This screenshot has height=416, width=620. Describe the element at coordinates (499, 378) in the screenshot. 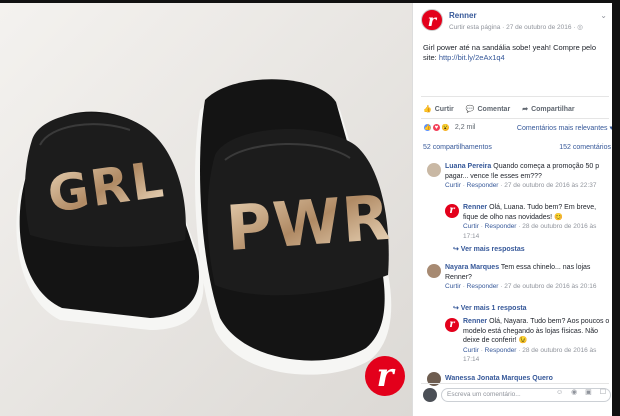

I see `commenter-name: Wanessa Jonata Marques Quero` at that location.